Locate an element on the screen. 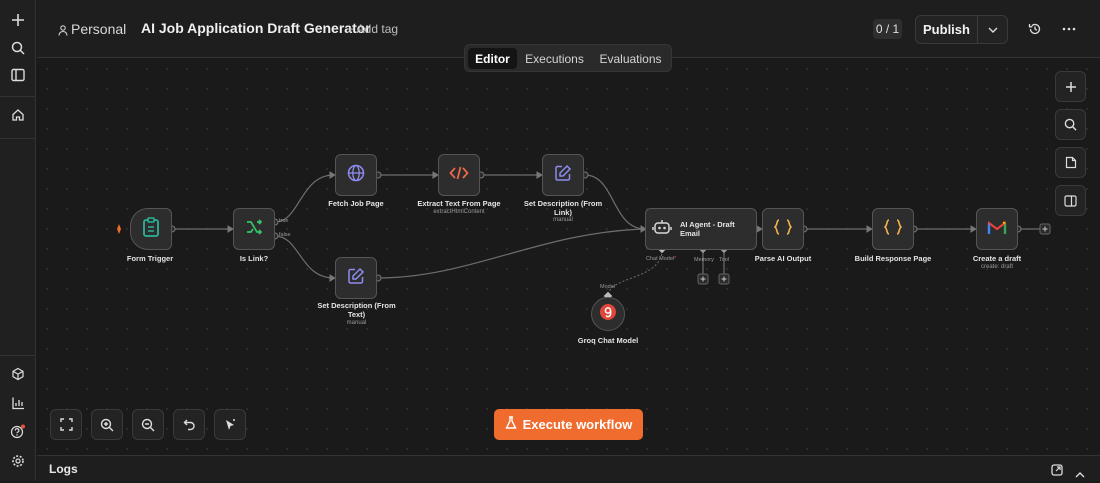 The width and height of the screenshot is (1100, 483). node-subtitle: extractHtmlContent is located at coordinates (459, 212).